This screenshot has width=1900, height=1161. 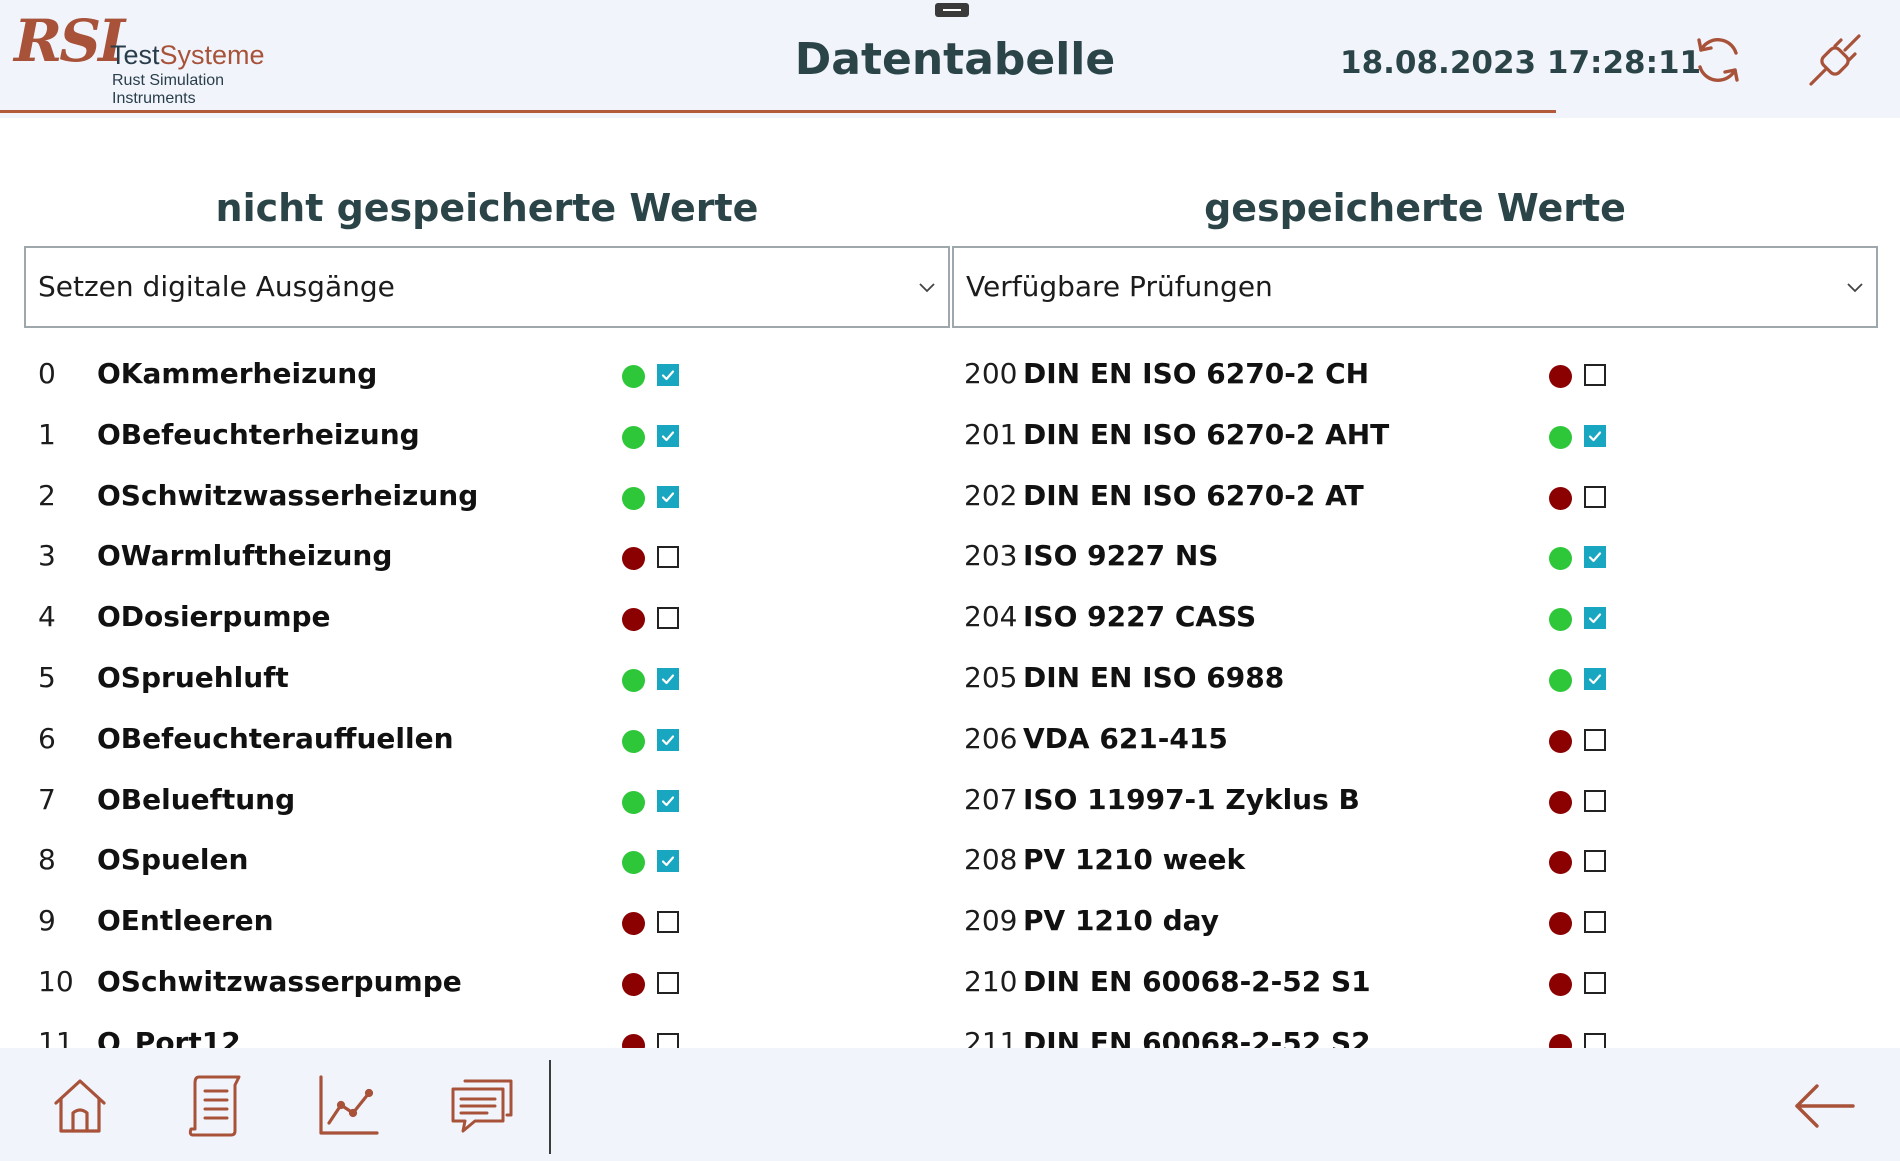 I want to click on test-program-row: 202 DIN EN ISO 6270-2 AT, so click(x=950, y=496).